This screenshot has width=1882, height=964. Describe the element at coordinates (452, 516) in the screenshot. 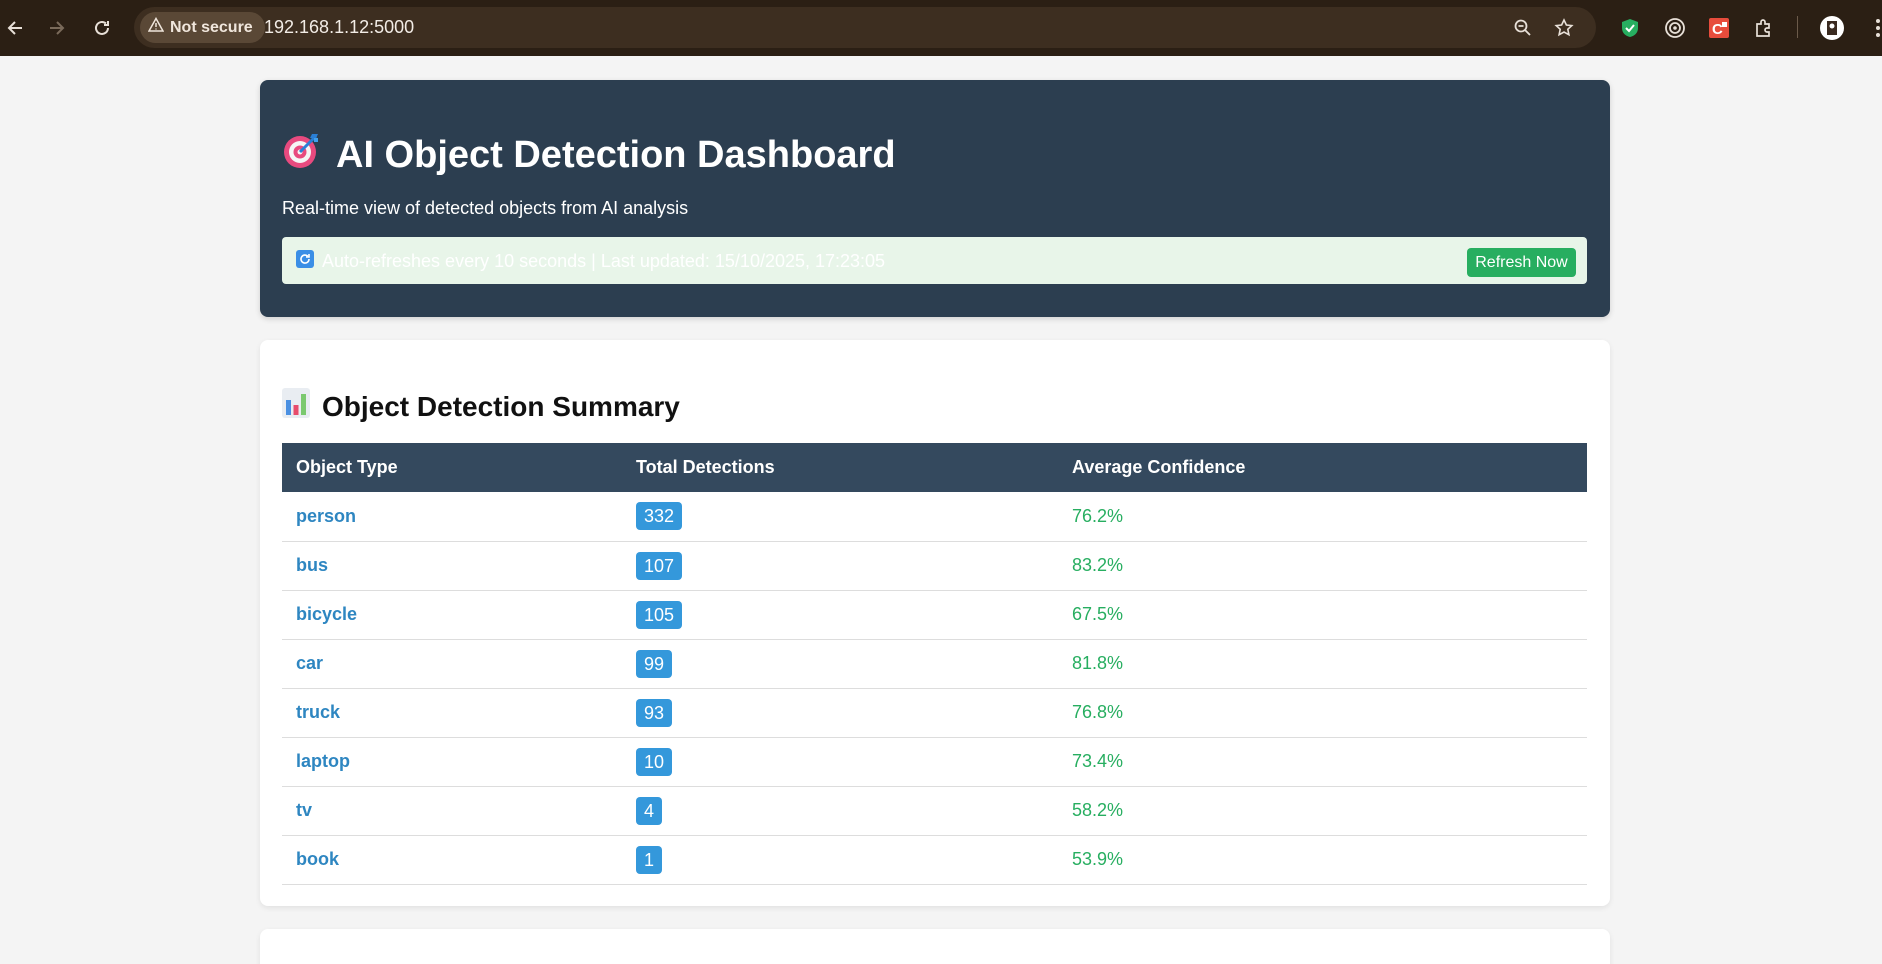

I see `object-type-cell: person` at that location.